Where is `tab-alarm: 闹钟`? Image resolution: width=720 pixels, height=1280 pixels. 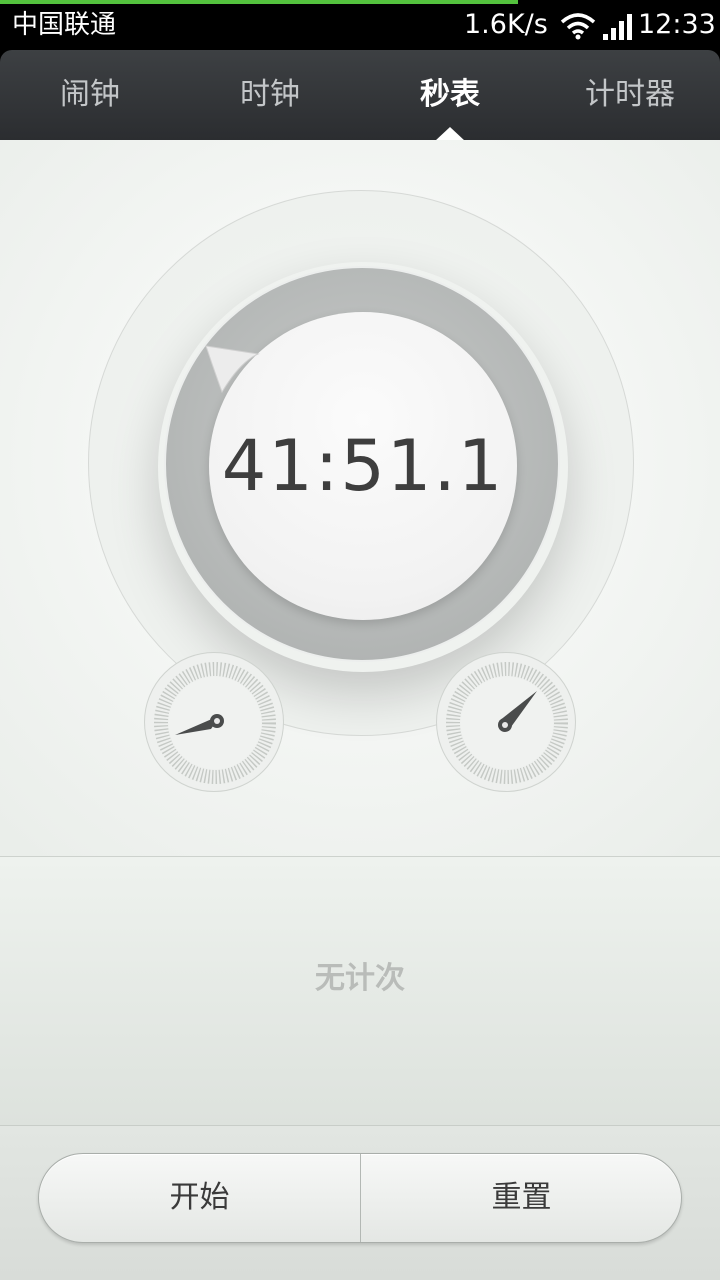 tab-alarm: 闹钟 is located at coordinates (90, 95).